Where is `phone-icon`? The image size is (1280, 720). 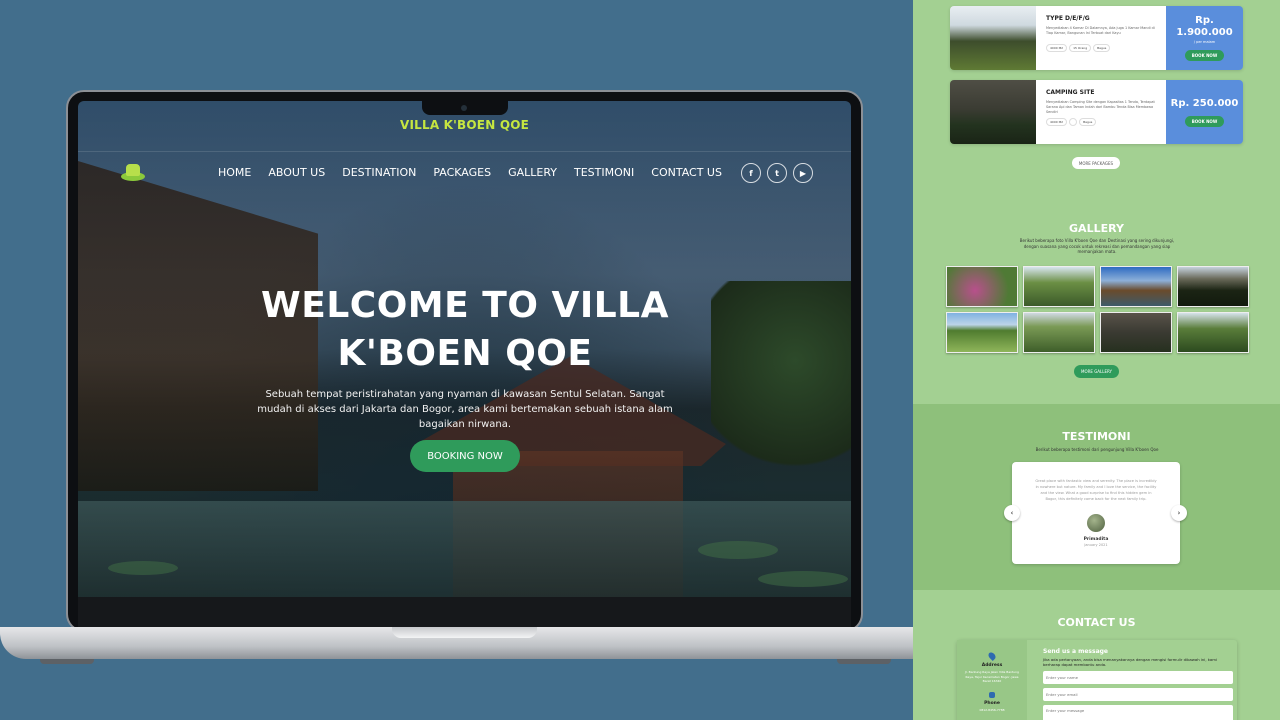 phone-icon is located at coordinates (992, 694).